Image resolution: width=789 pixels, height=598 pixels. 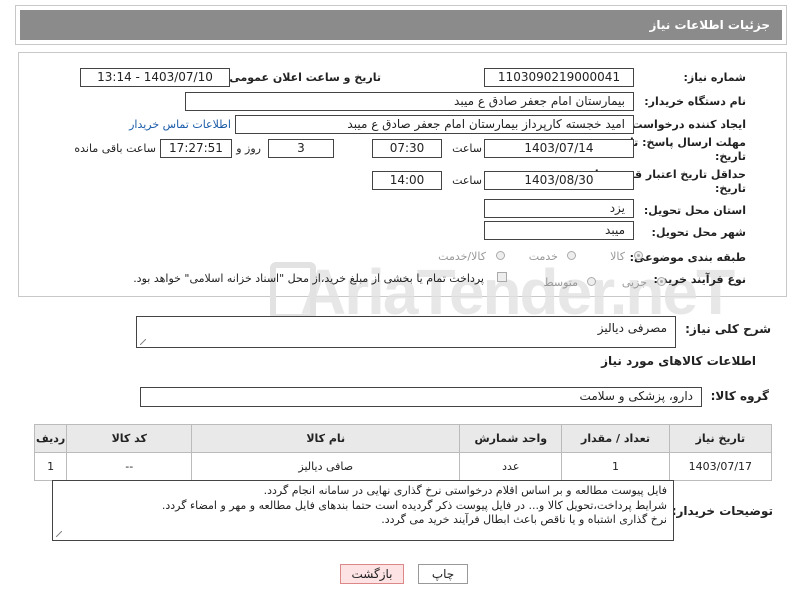 What do you see at coordinates (695, 101) in the screenshot?
I see `buyer-label: نام دستگاه خریدار:` at bounding box center [695, 101].